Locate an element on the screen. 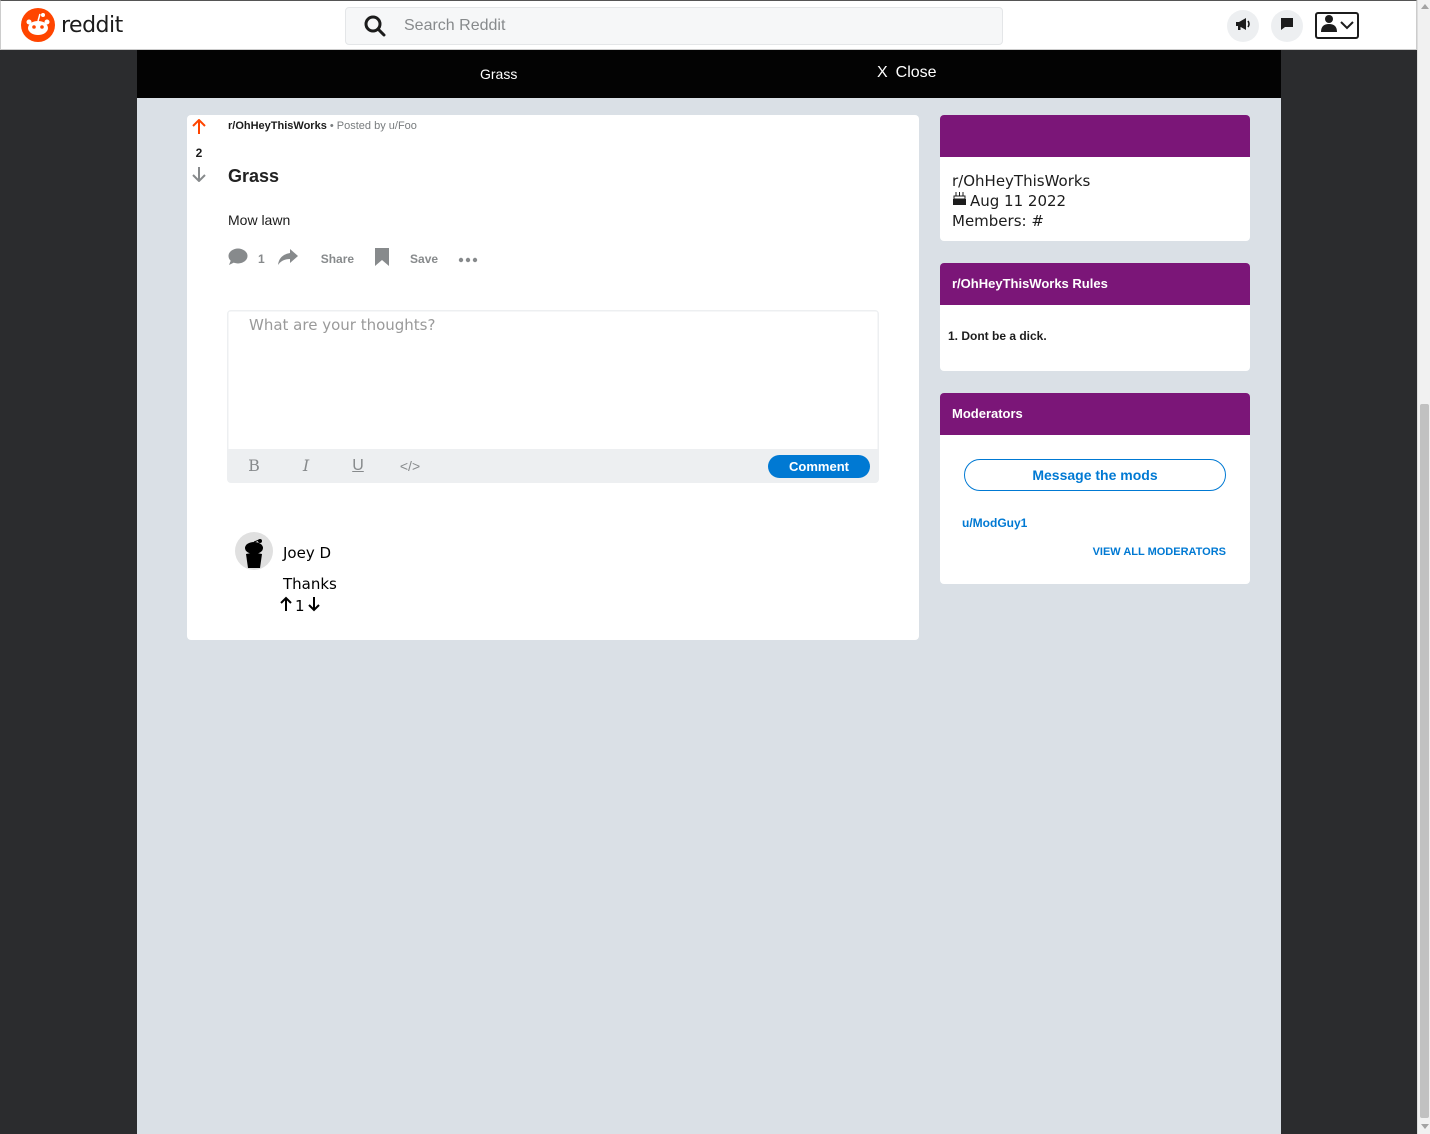  avatar is located at coordinates (254, 551).